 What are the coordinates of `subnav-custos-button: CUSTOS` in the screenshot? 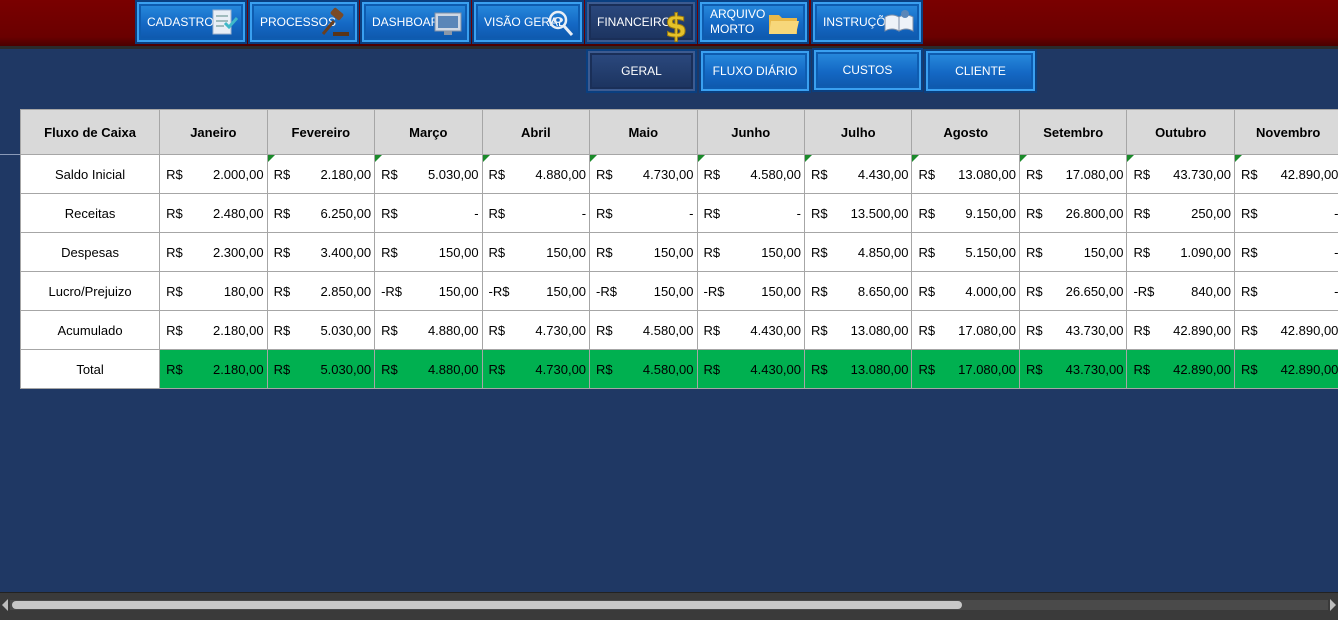 It's located at (867, 70).